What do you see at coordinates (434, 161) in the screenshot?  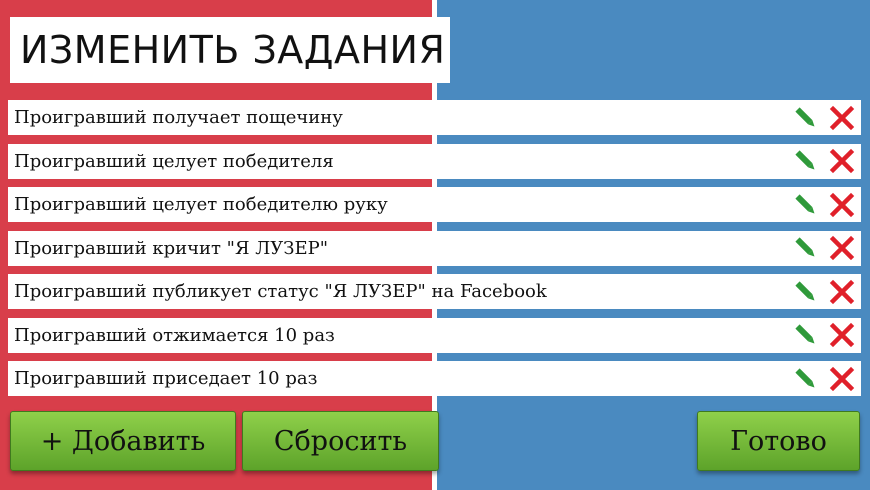 I see `task-row: Проигравший целует победителя` at bounding box center [434, 161].